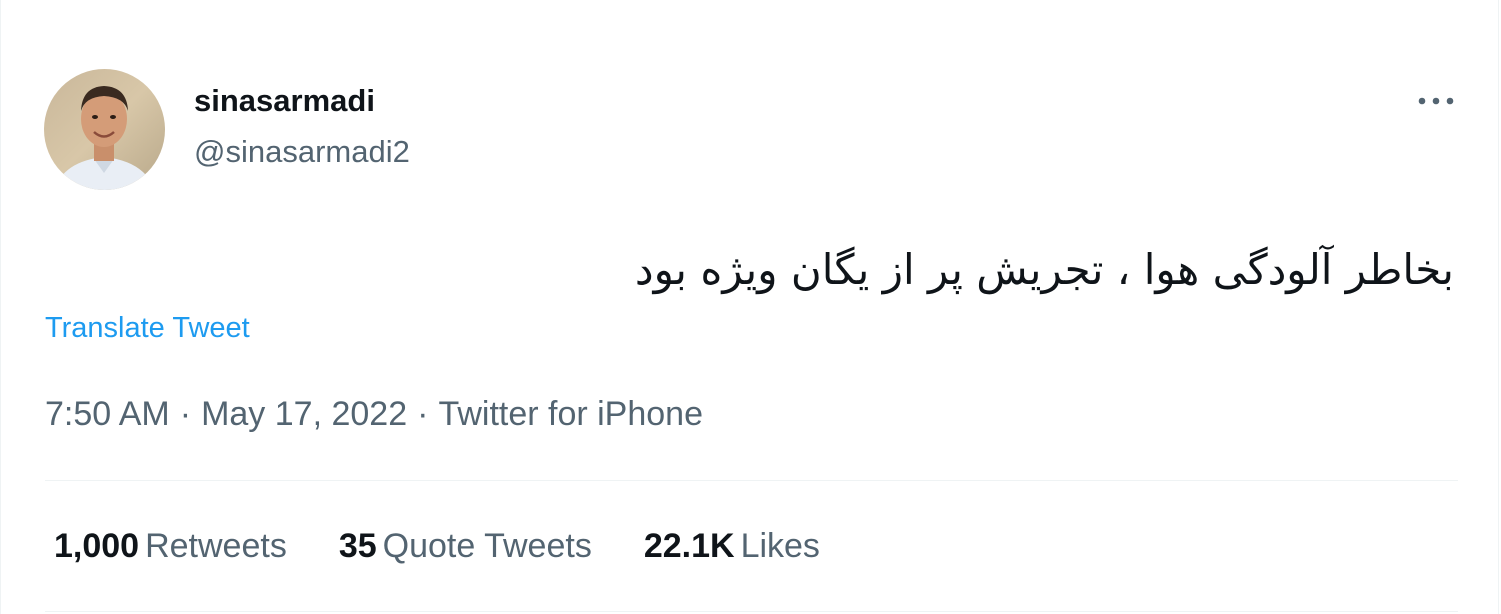 This screenshot has width=1501, height=614. I want to click on tweet-stats: 1,000 Retweets 35 Quote Tweets 22.1K Likes, so click(437, 546).